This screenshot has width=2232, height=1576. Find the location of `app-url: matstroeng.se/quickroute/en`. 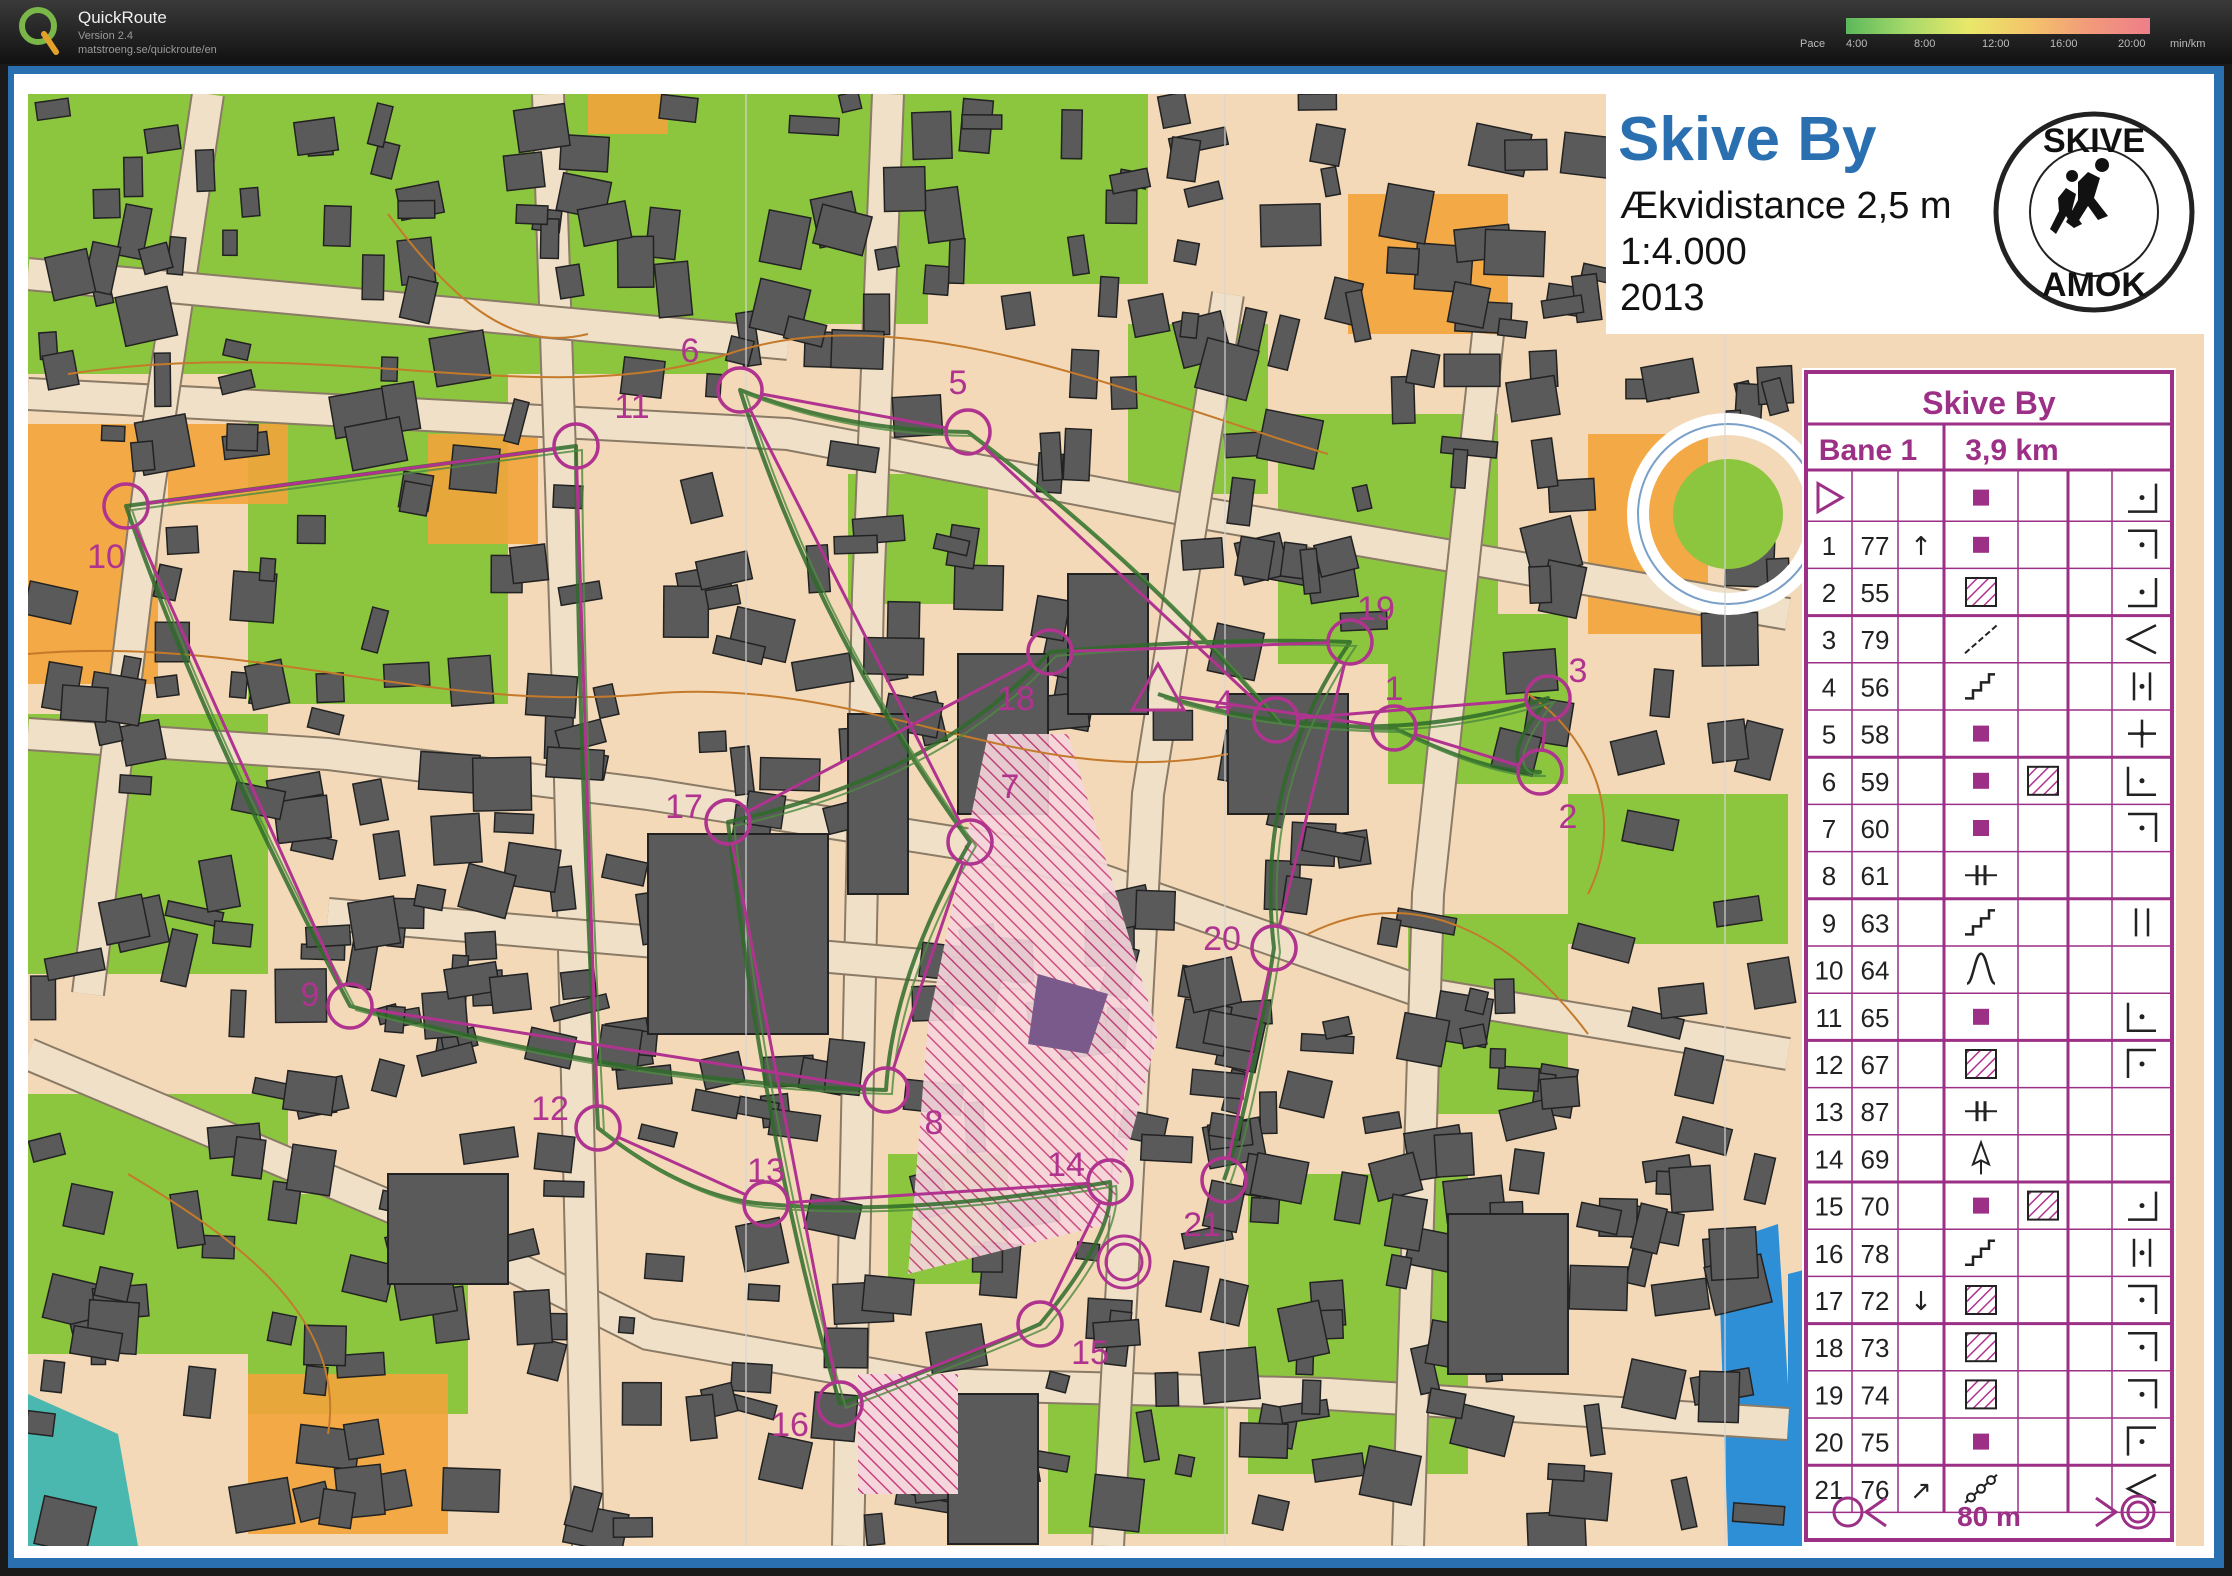

app-url: matstroeng.se/quickroute/en is located at coordinates (147, 50).